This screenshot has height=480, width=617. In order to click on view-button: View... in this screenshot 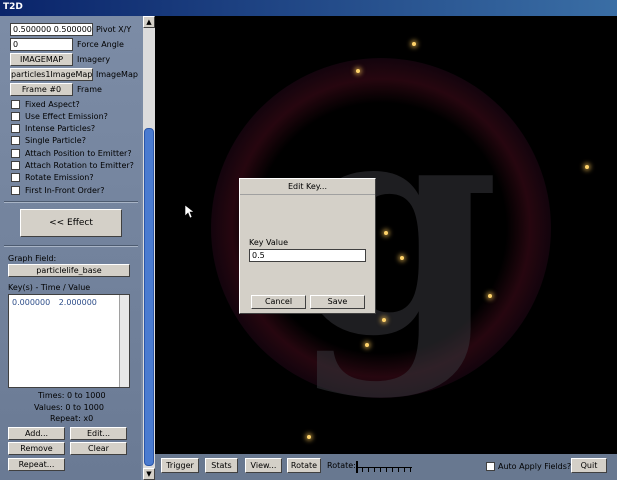, I will do `click(263, 465)`.